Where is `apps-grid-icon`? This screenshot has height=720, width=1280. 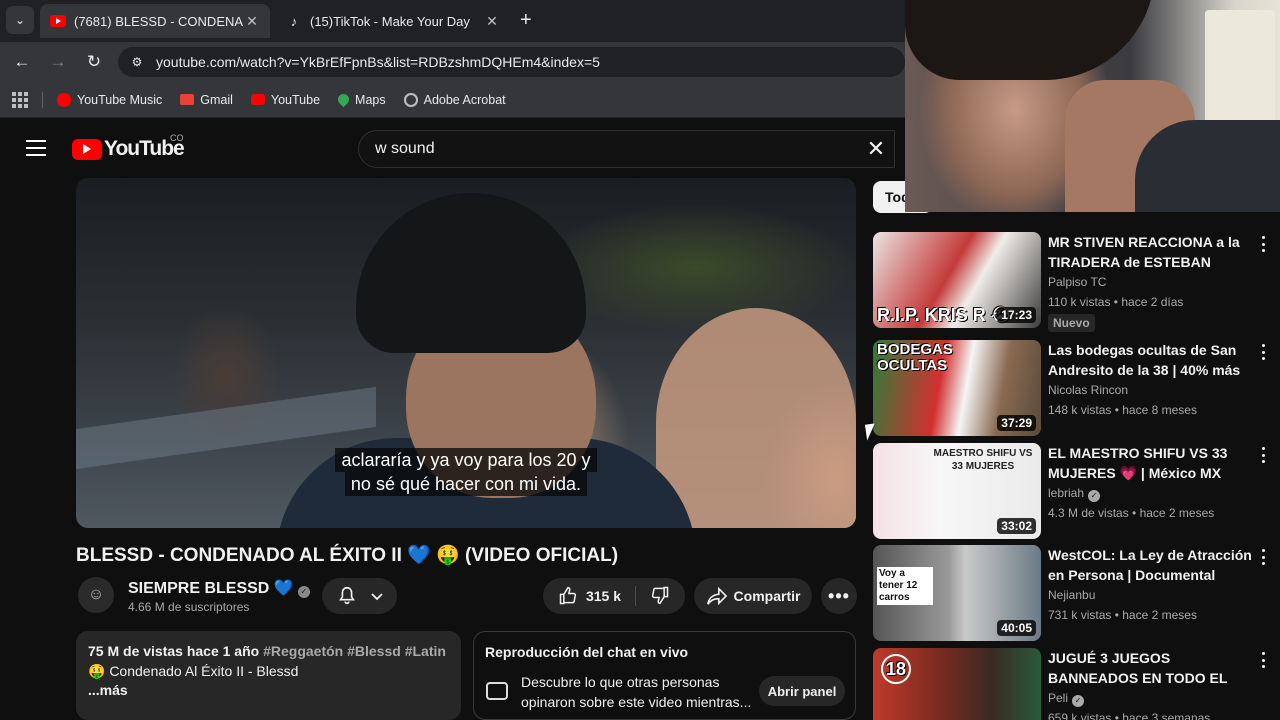 apps-grid-icon is located at coordinates (20, 99).